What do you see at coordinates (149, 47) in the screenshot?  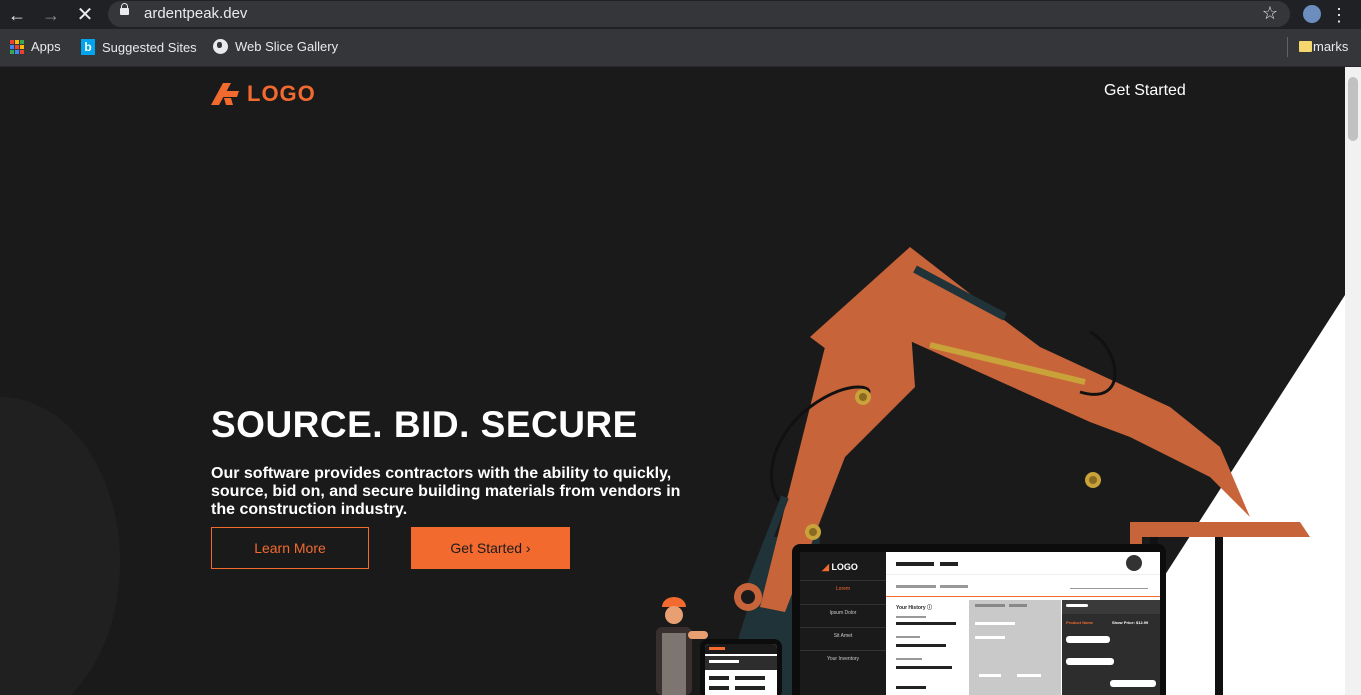 I see `bookmark-label: Suggested Sites` at bounding box center [149, 47].